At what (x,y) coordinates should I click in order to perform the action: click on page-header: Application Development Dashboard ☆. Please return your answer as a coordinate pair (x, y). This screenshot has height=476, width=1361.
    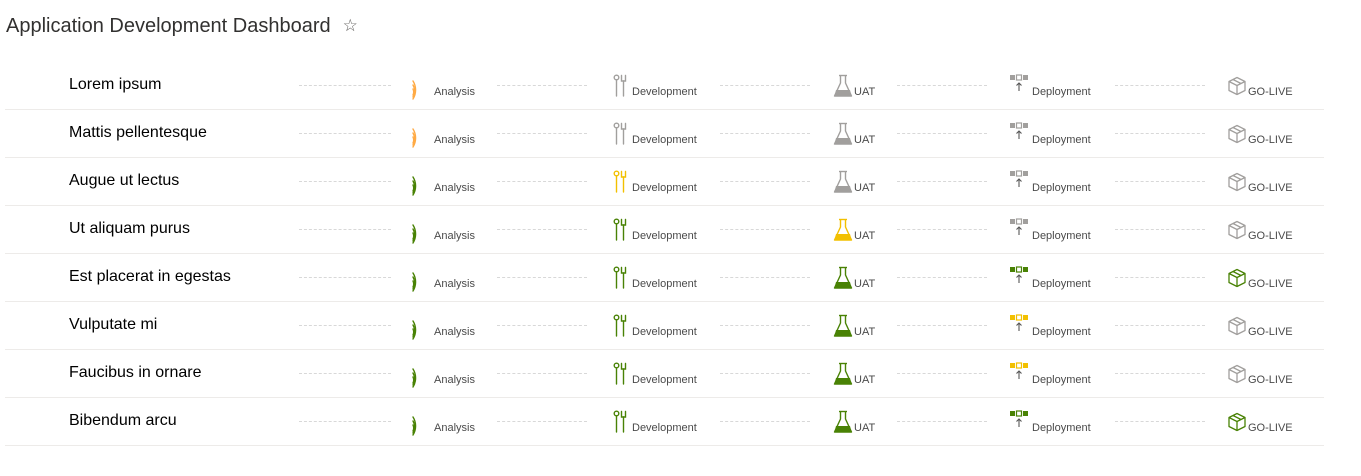
    Looking at the image, I should click on (182, 26).